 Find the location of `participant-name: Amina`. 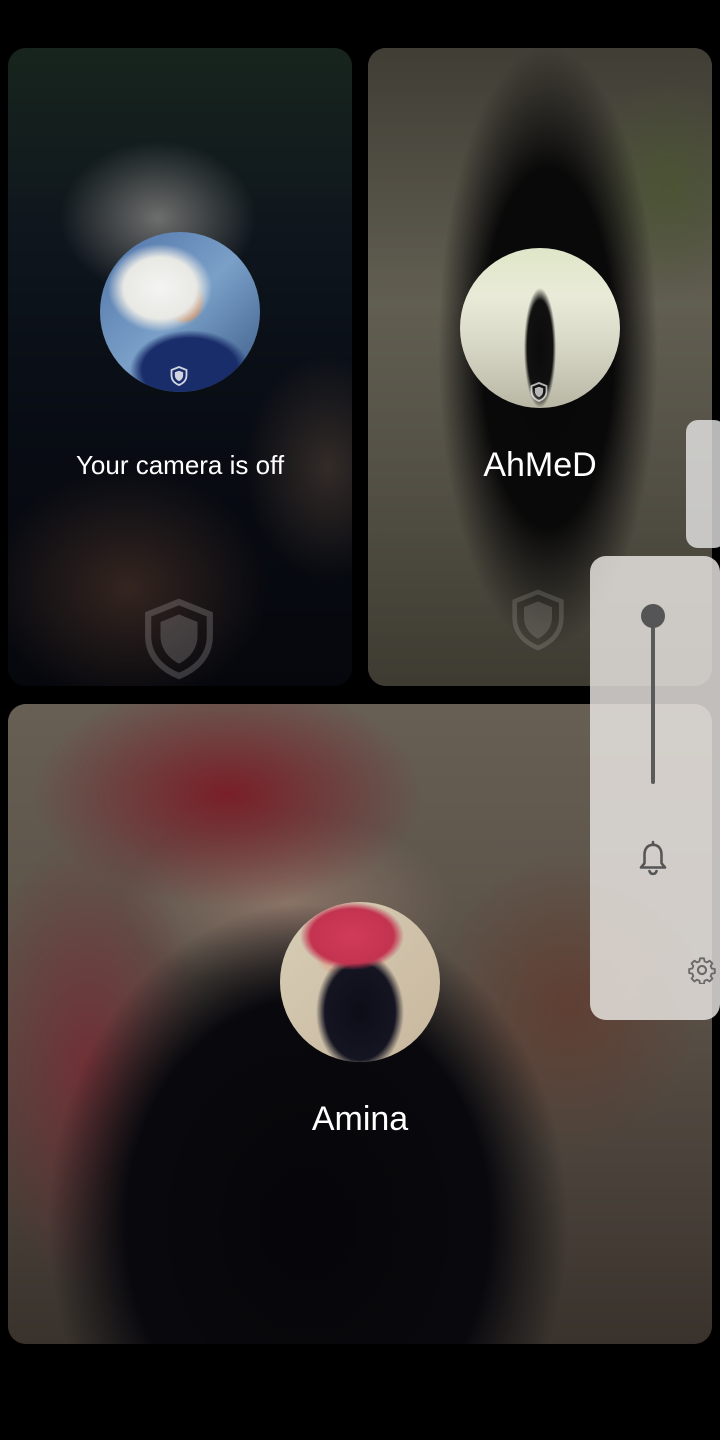

participant-name: Amina is located at coordinates (360, 1119).